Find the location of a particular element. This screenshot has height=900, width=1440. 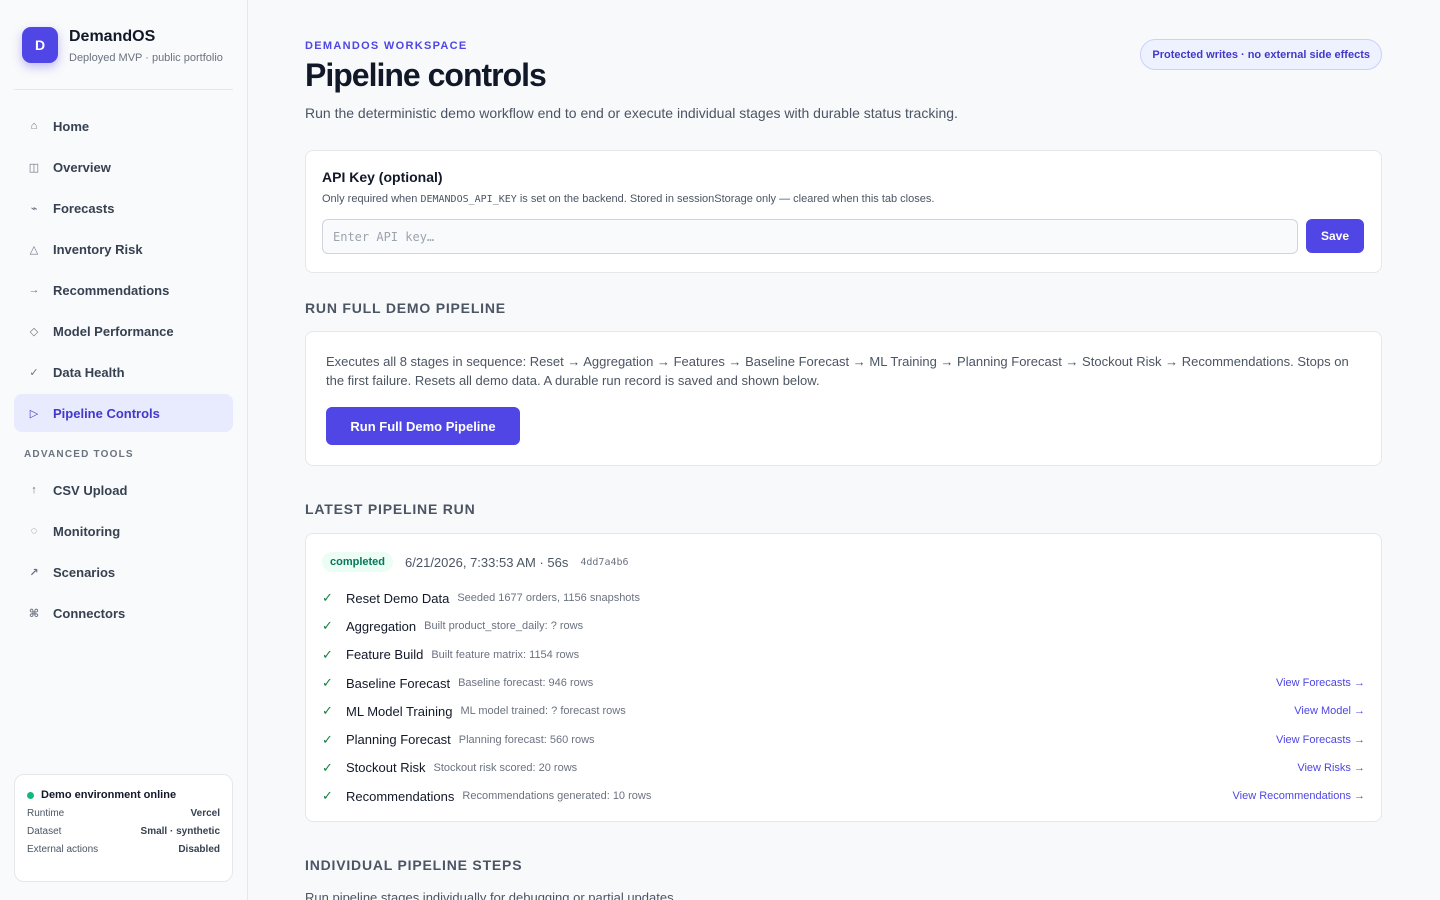

sidebar-item-scenarios: ↗ Scenarios is located at coordinates (123, 572).